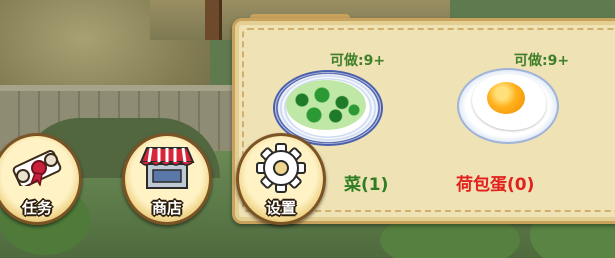  Describe the element at coordinates (37, 168) in the screenshot. I see `scroll-icon` at that location.